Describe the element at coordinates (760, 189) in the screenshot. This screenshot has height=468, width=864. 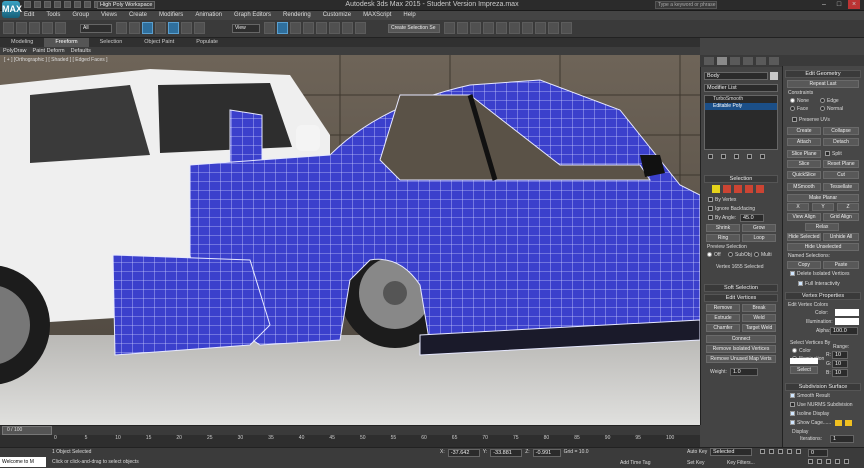
I see `element-level-icon` at that location.